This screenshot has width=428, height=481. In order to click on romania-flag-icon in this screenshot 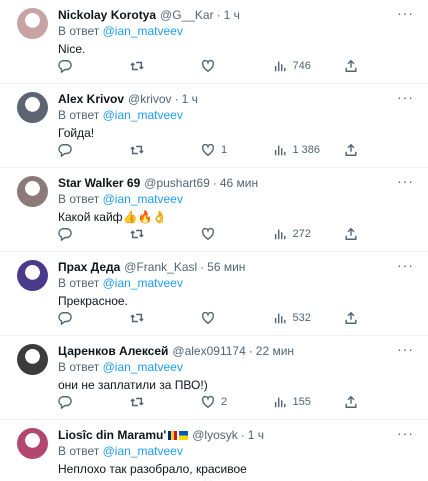, I will do `click(173, 435)`.